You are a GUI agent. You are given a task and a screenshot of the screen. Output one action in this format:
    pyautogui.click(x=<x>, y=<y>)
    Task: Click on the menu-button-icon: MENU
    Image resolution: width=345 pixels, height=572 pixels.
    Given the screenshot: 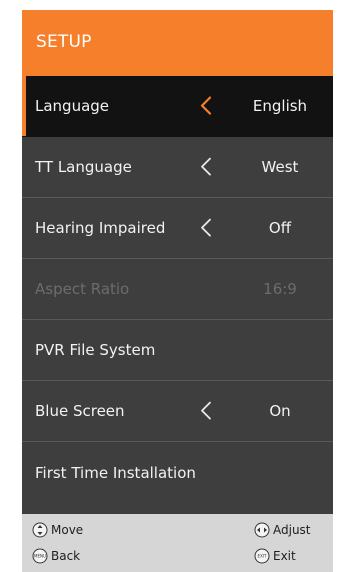 What is the action you would take?
    pyautogui.click(x=40, y=556)
    